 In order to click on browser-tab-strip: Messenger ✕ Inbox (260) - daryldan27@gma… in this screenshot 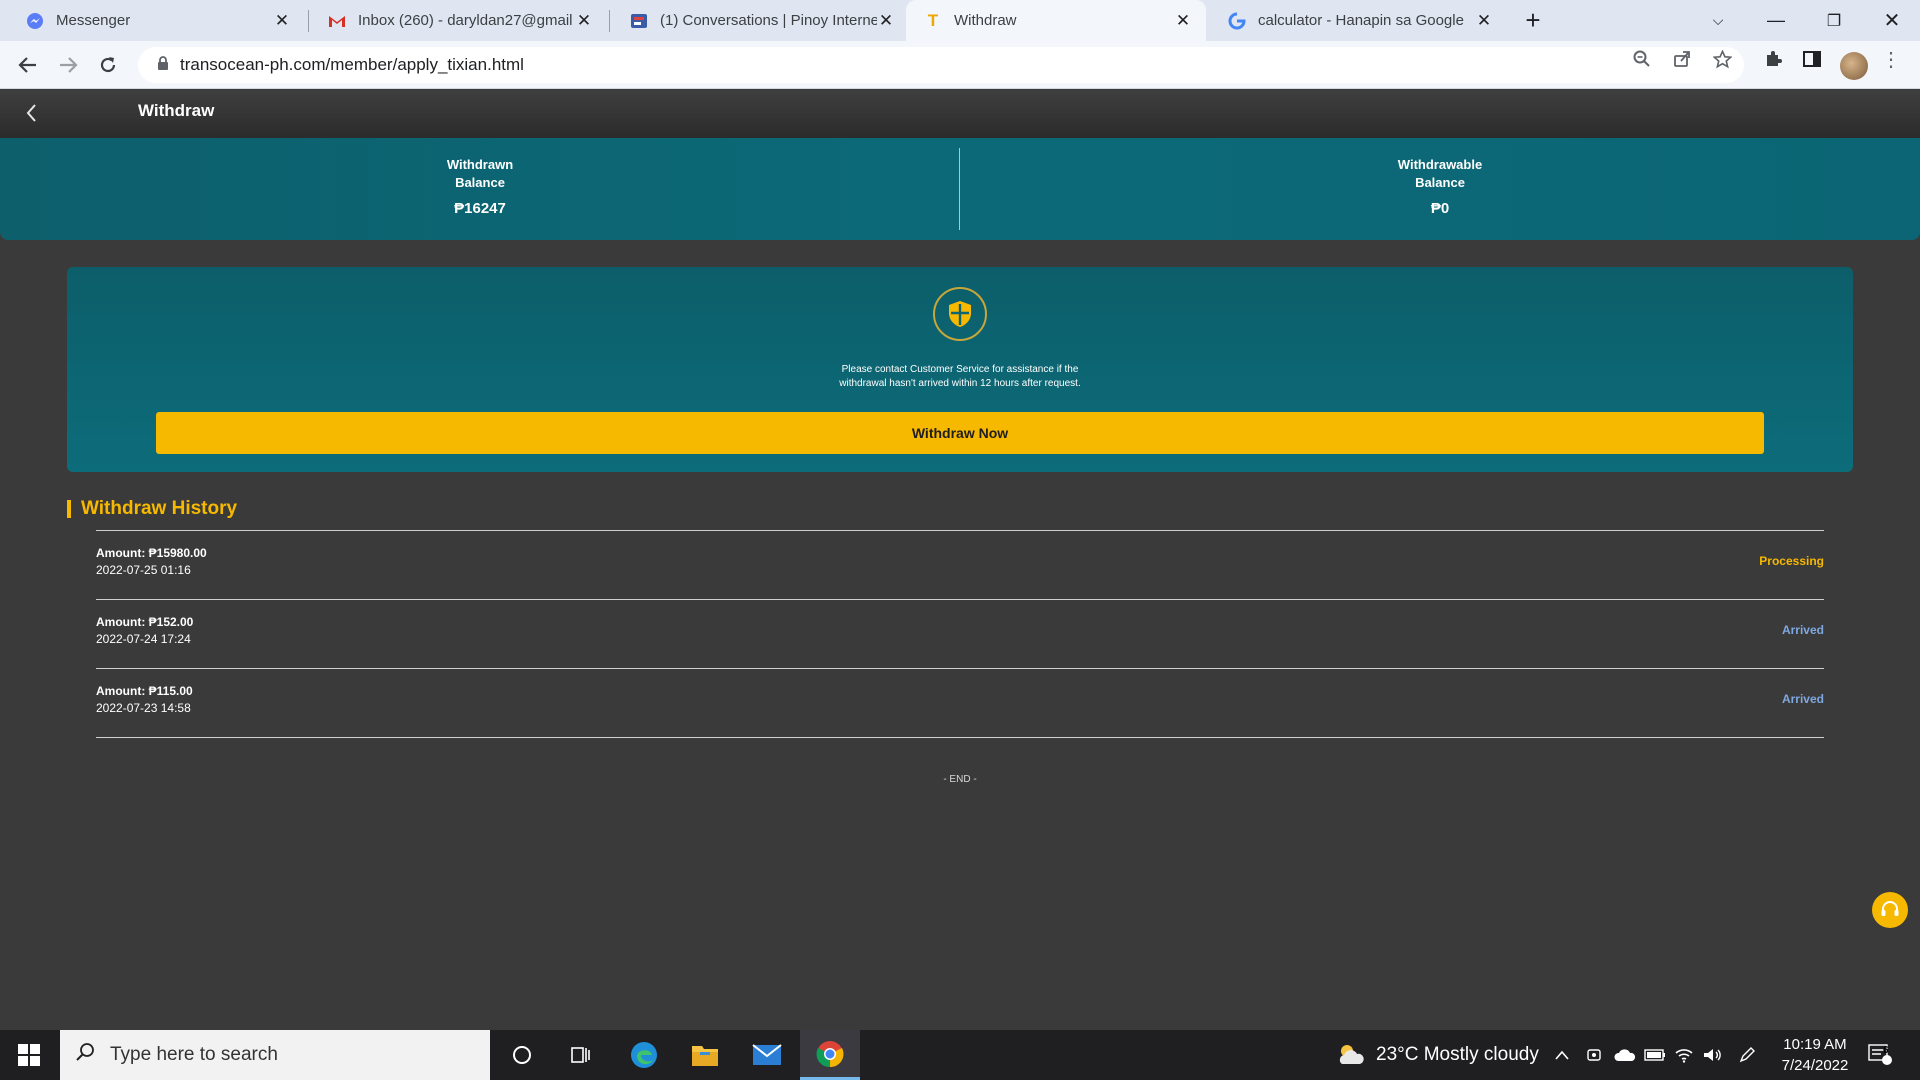, I will do `click(960, 20)`.